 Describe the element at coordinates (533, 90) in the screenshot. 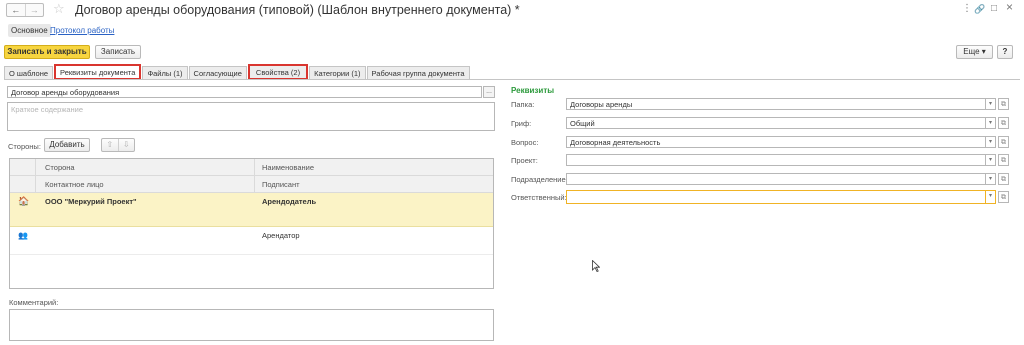

I see `requisites-title: Реквизиты` at that location.